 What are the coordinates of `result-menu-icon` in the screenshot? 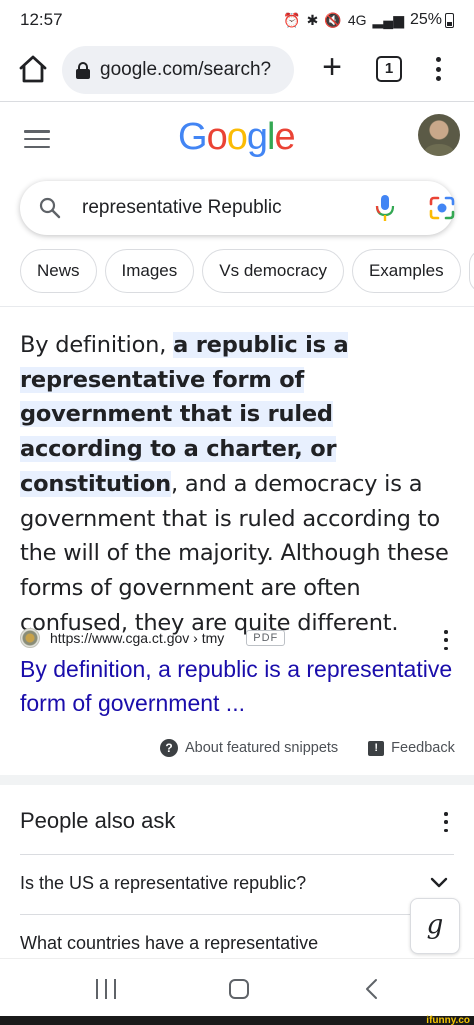 It's located at (446, 640).